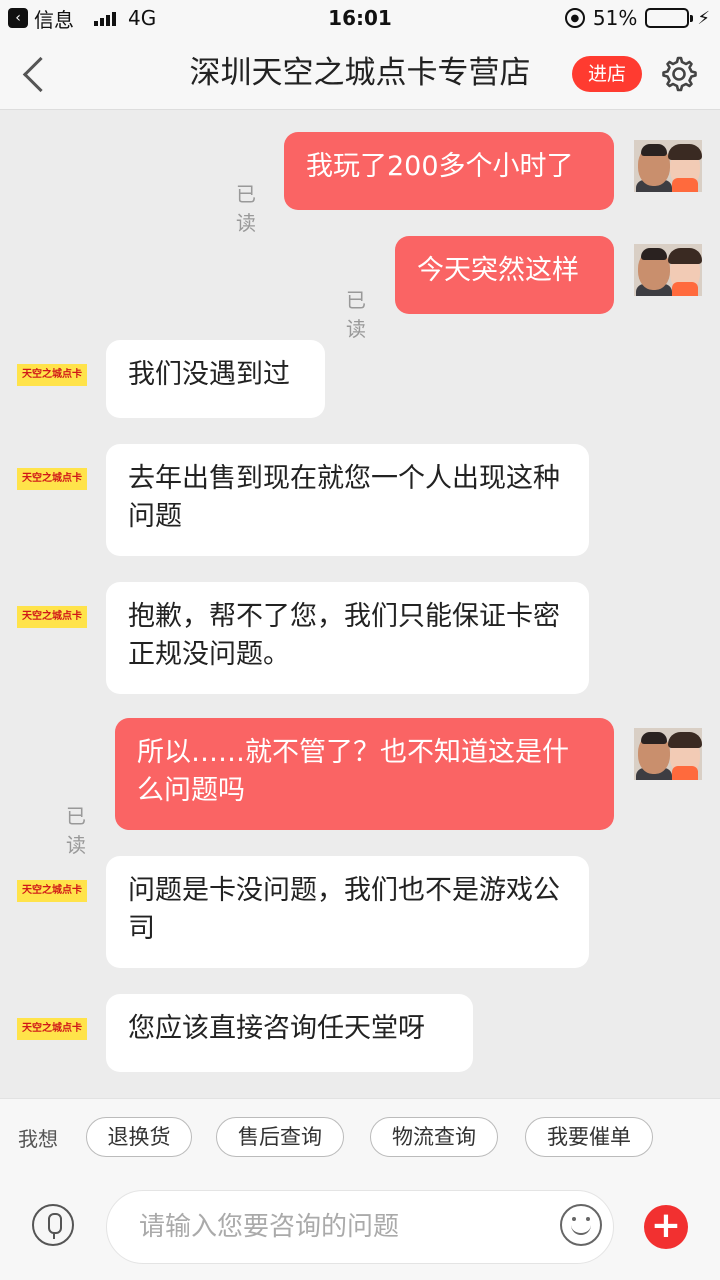 The width and height of the screenshot is (720, 1280). Describe the element at coordinates (215, 379) in the screenshot. I see `message-bubble: 我们没遇到过` at that location.